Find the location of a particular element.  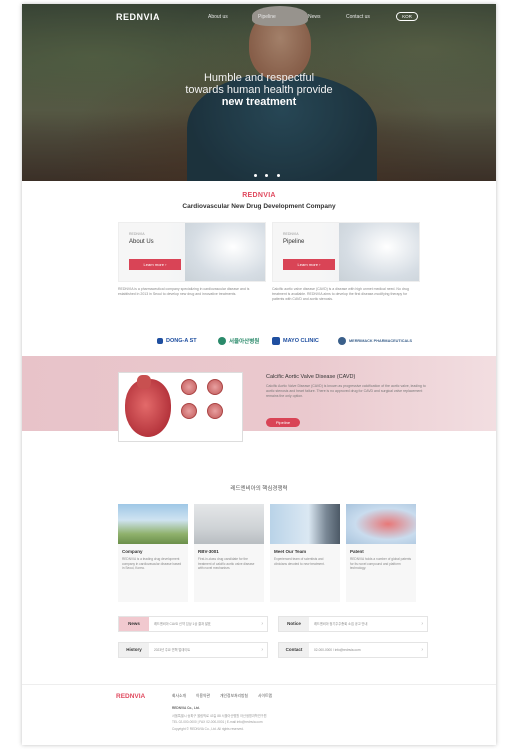

footer-address: 서울특별시 송파구 올림픽로 43길 88 서울아산병원 아산생명과학연구원 is located at coordinates (219, 716).